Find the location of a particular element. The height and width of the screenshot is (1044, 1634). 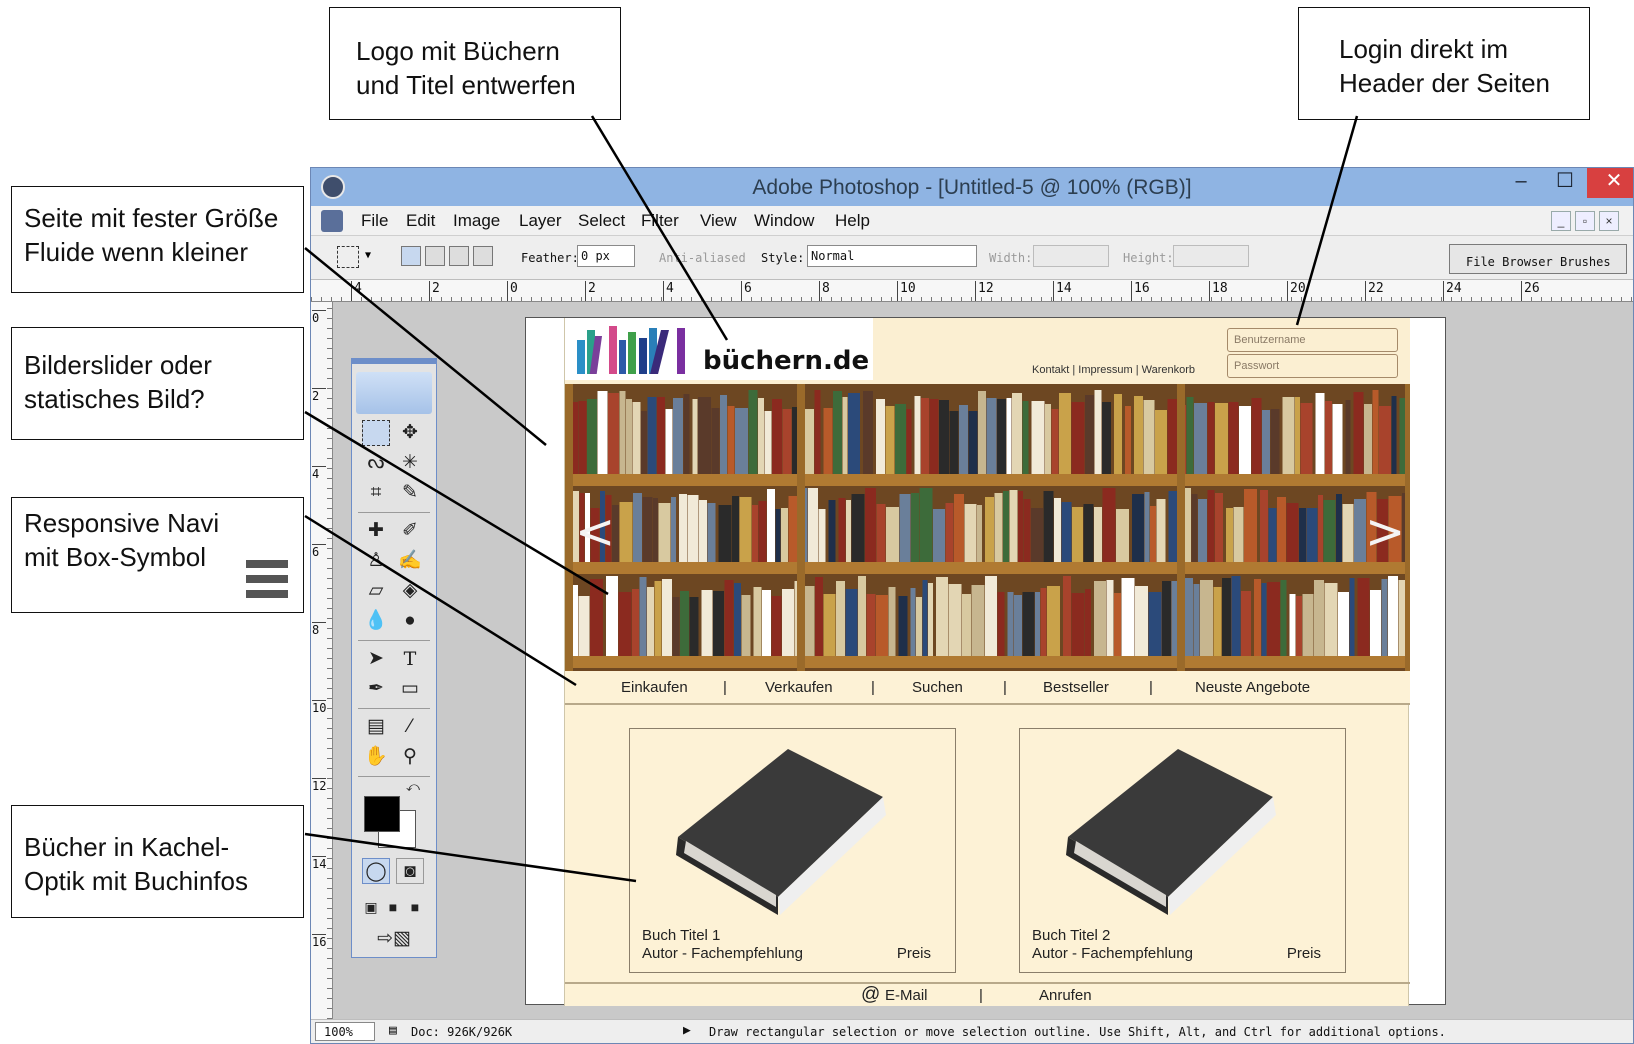

intersect-selection-icon is located at coordinates (483, 256).